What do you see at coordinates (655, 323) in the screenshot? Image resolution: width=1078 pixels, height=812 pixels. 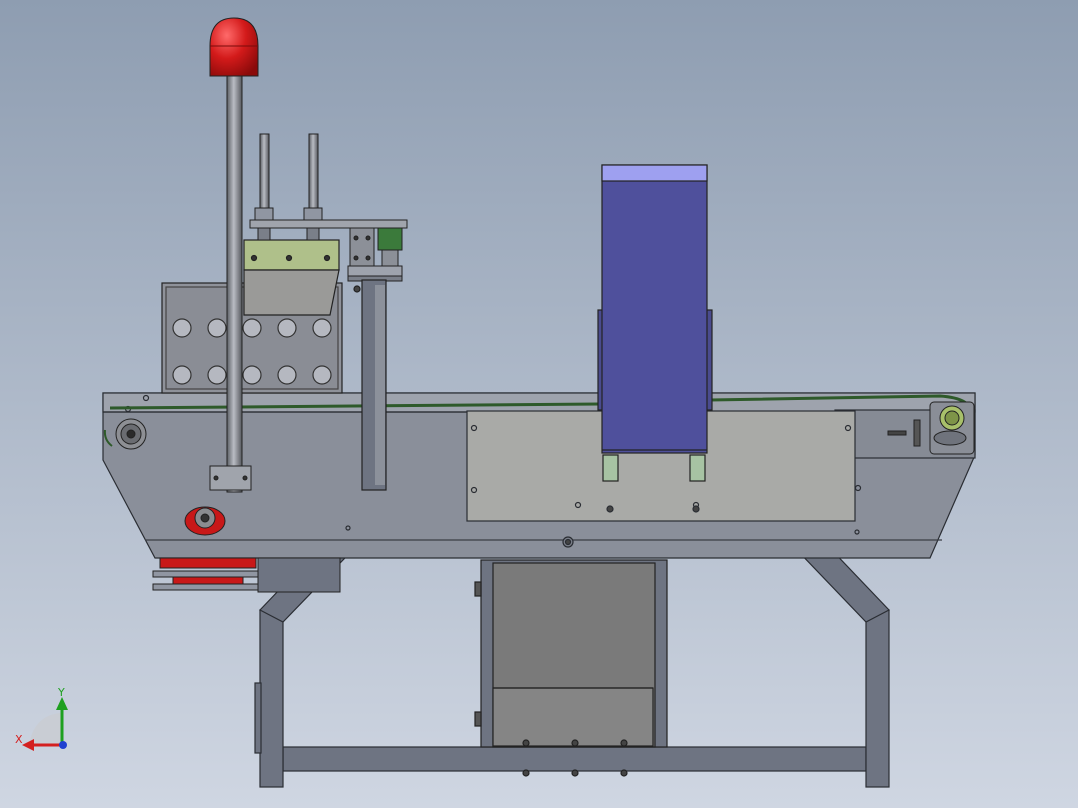 I see `metal-detector` at bounding box center [655, 323].